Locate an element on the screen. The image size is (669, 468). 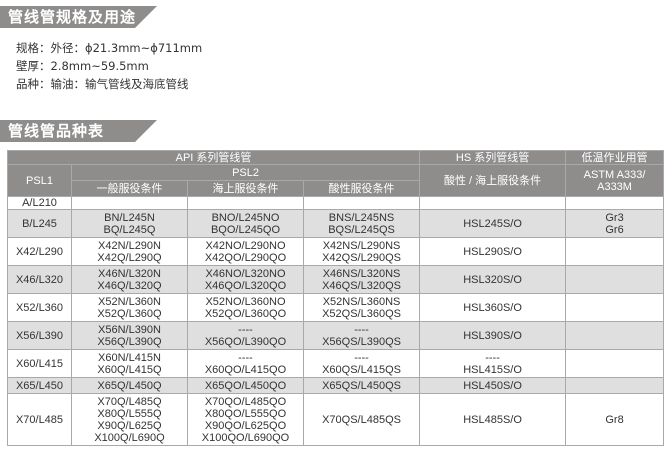
hs-grade: HSL320S/O is located at coordinates (492, 279).